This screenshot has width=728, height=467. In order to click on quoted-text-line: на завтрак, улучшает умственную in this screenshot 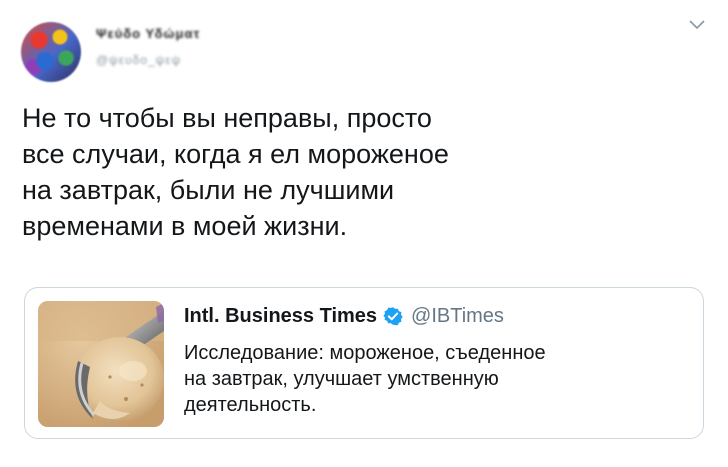, I will do `click(341, 379)`.